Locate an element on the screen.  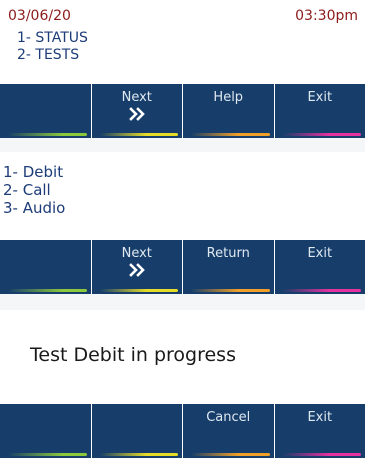
menu-item-debit: 1- Debit is located at coordinates (33, 172).